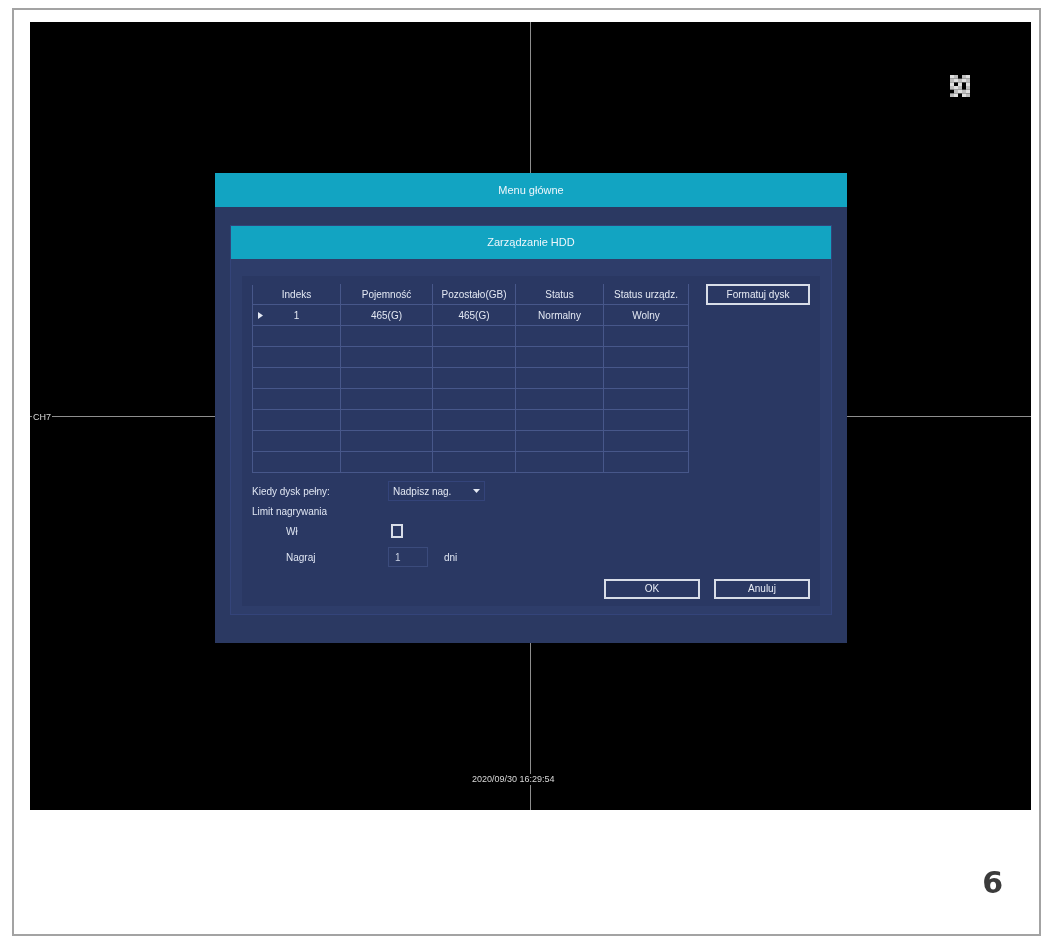 The image size is (1050, 940). I want to click on table-header-cell: Status, so click(559, 294).